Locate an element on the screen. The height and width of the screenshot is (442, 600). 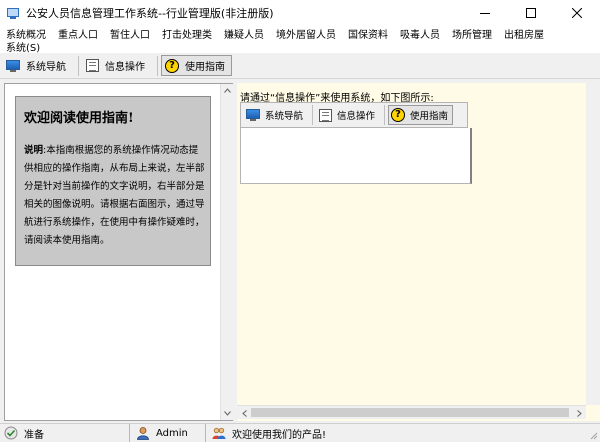
preview-guide-button: ? 使用指南 is located at coordinates (421, 115).